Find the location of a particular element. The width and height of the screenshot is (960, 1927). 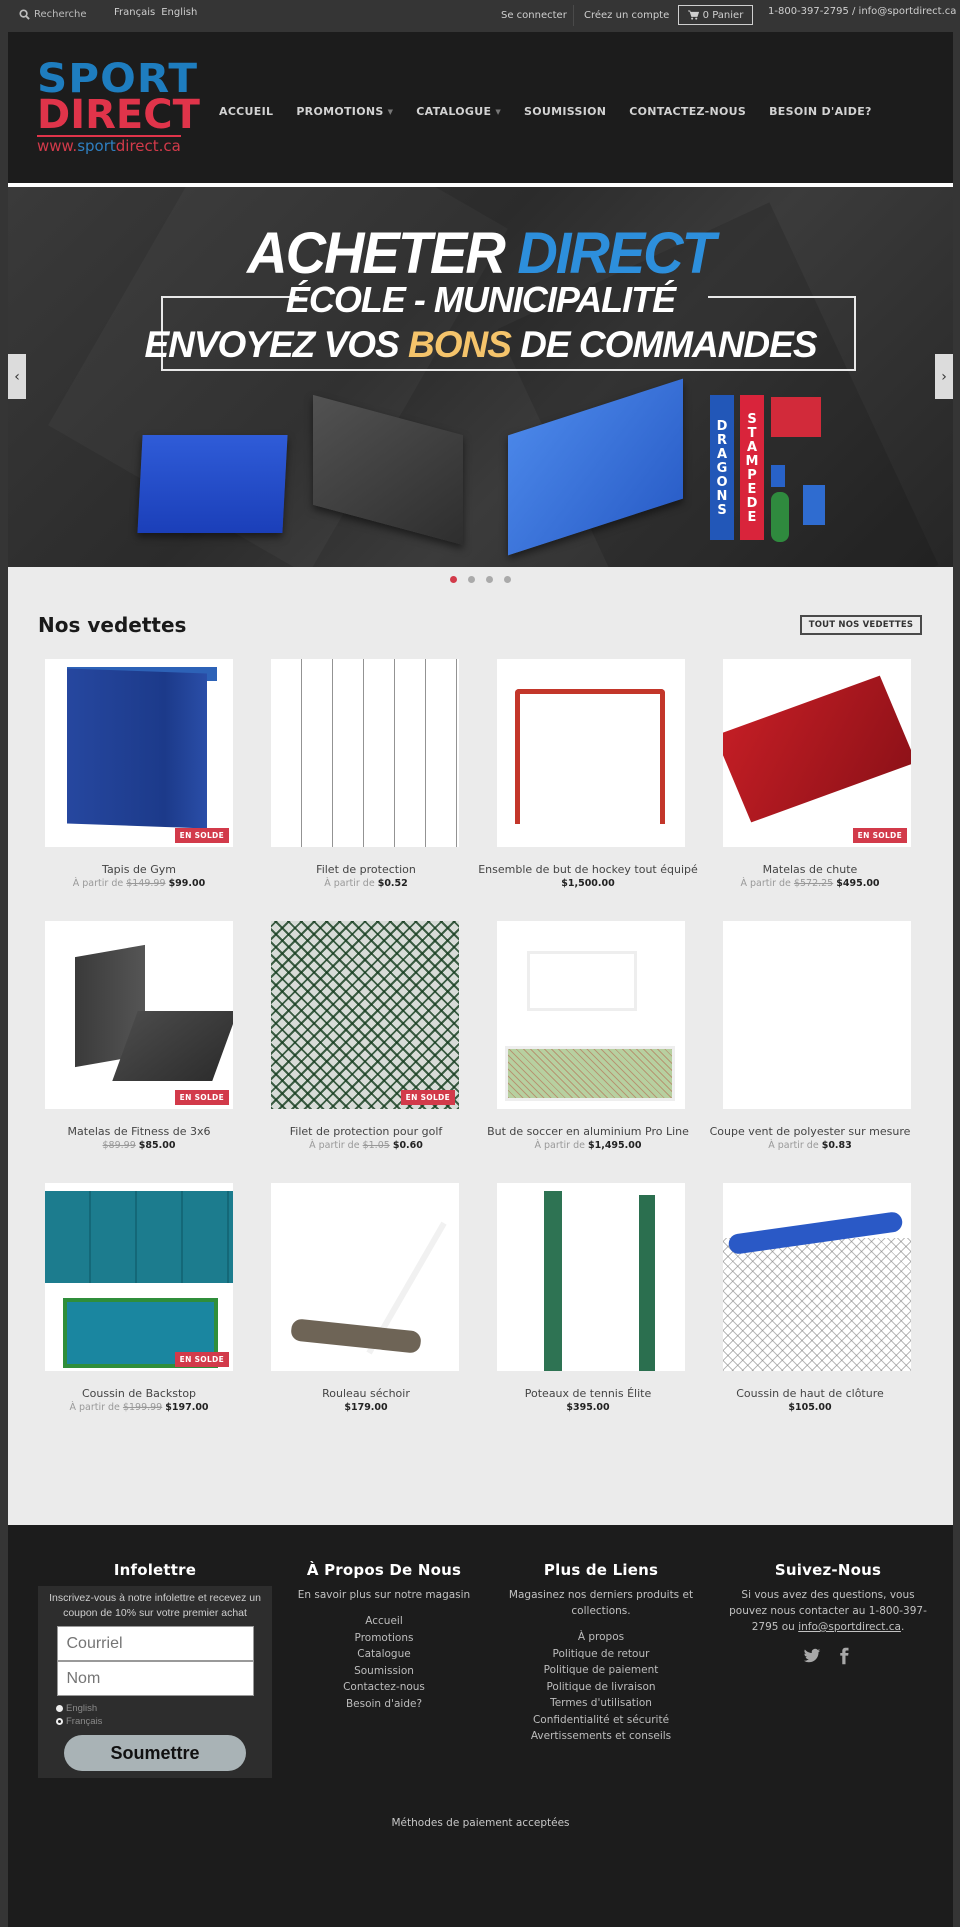

nav-soumission: SOUMISSION is located at coordinates (565, 111).